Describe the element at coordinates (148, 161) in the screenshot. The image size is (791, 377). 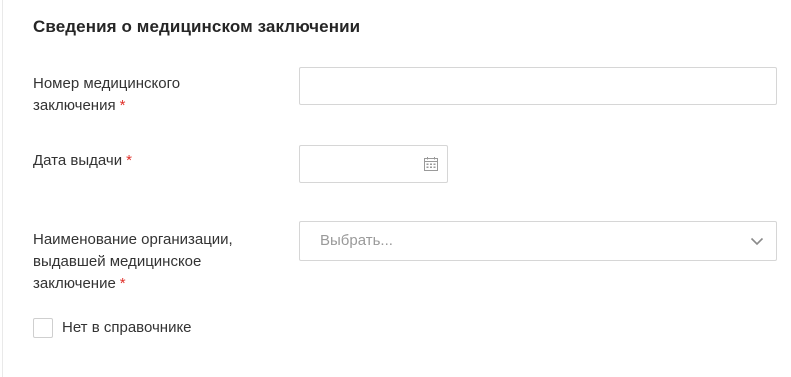
I see `issue-date-label: Дата выдачи *` at that location.